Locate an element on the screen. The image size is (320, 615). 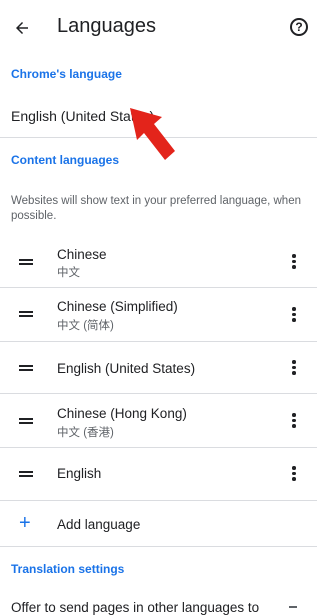
language-native-name: 中文 is located at coordinates (68, 273).